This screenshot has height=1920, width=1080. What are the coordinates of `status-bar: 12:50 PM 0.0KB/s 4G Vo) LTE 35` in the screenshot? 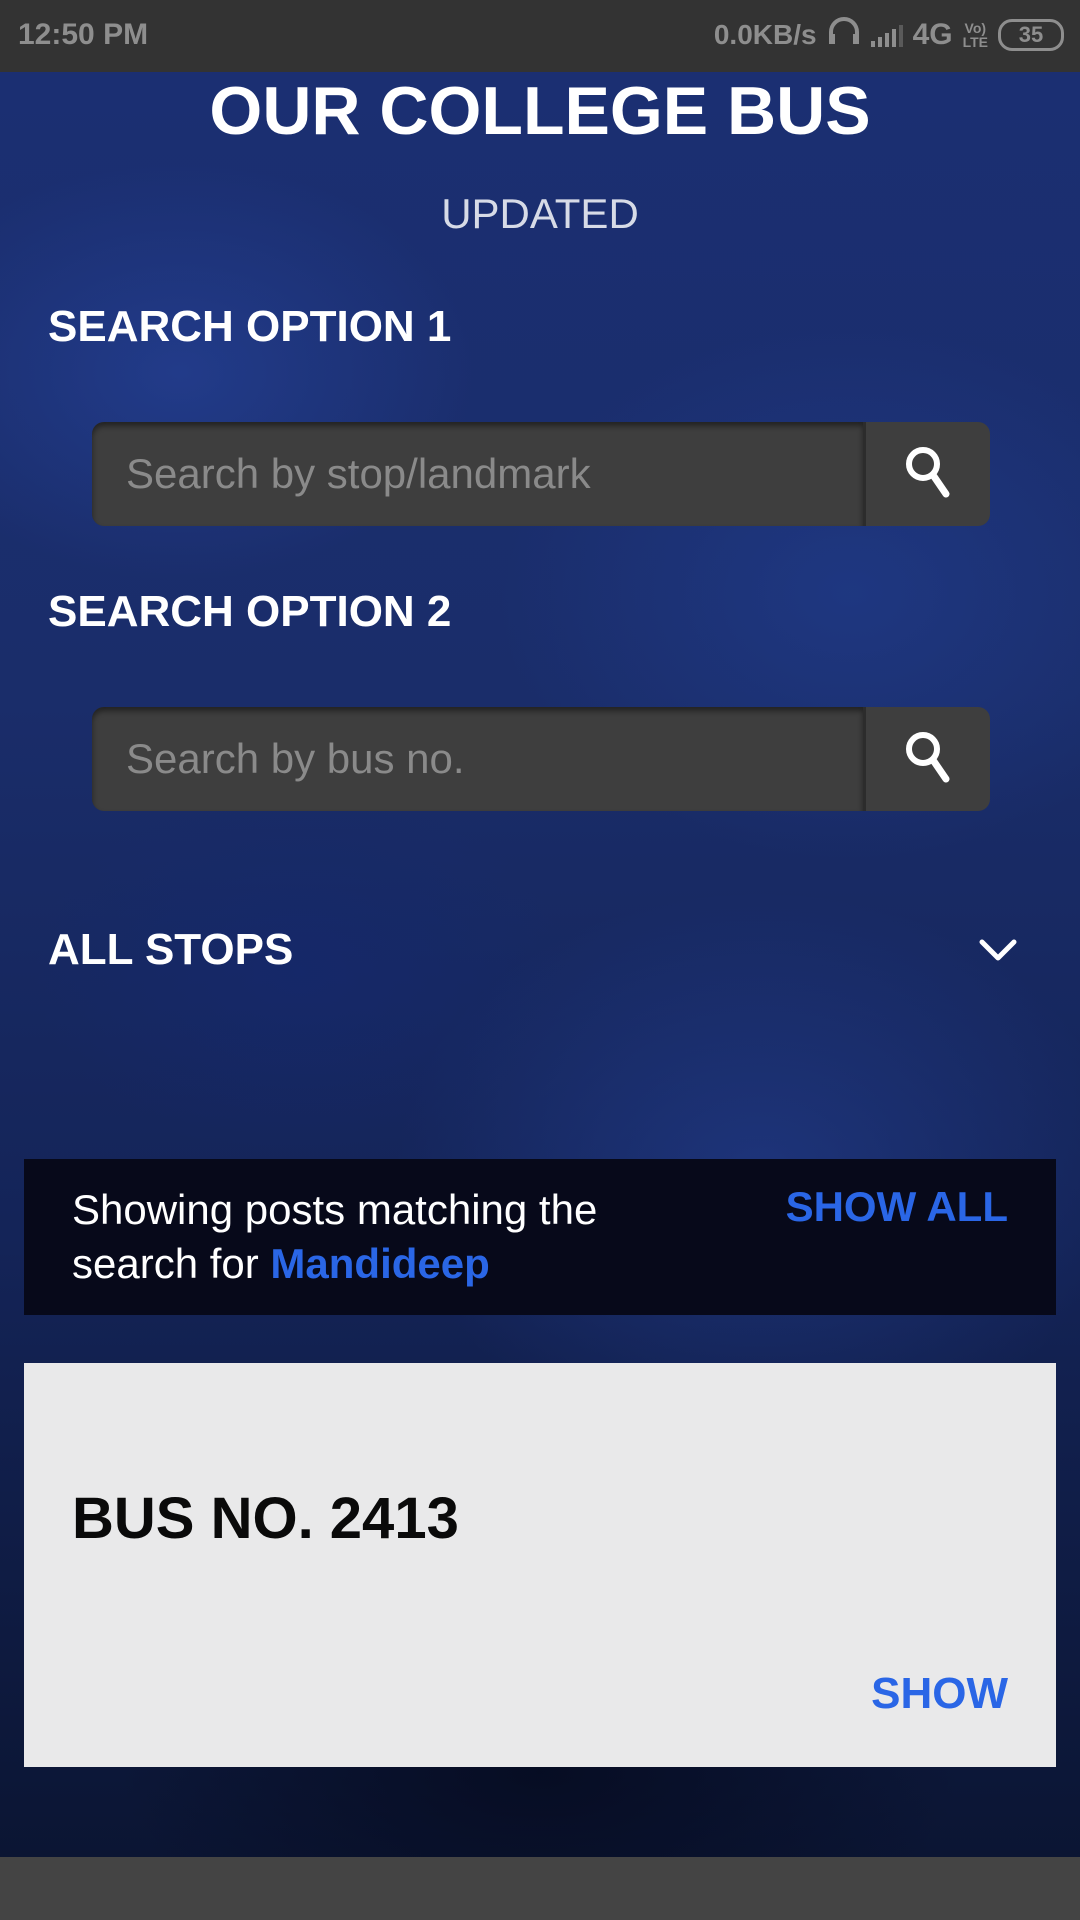 It's located at (540, 36).